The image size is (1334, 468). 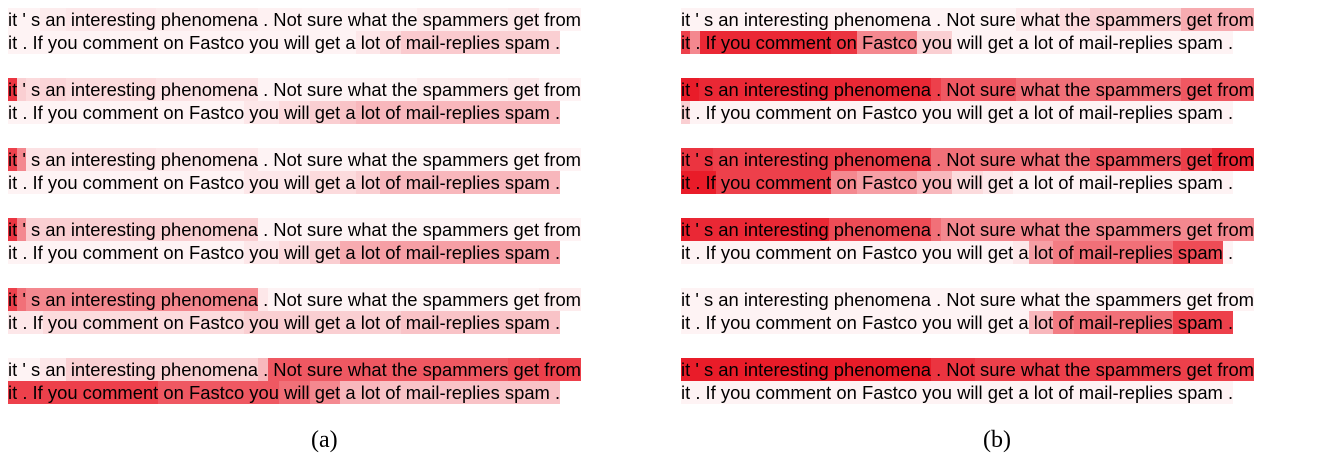 What do you see at coordinates (1197, 322) in the screenshot?
I see `token: spam` at bounding box center [1197, 322].